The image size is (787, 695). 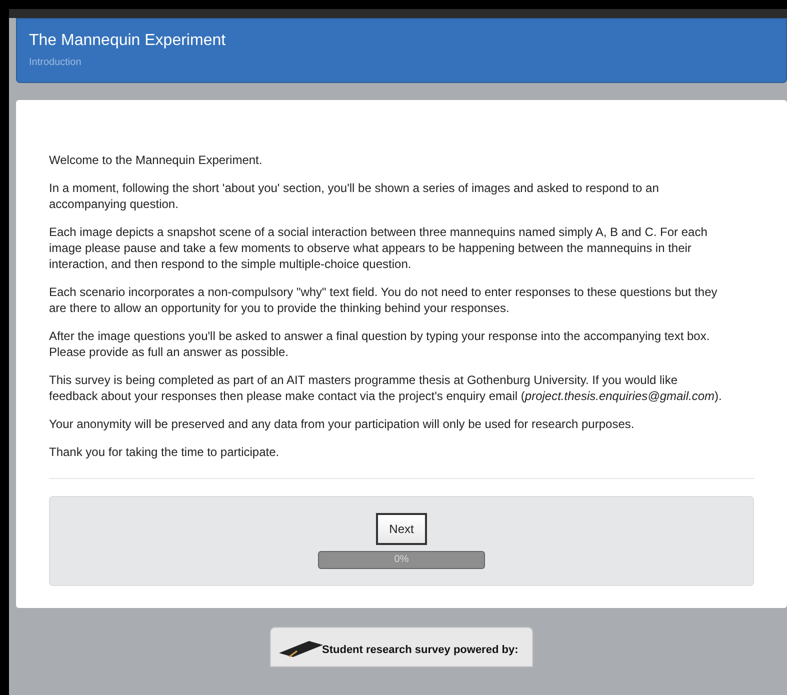 What do you see at coordinates (301, 648) in the screenshot?
I see `graduation-cap-icon` at bounding box center [301, 648].